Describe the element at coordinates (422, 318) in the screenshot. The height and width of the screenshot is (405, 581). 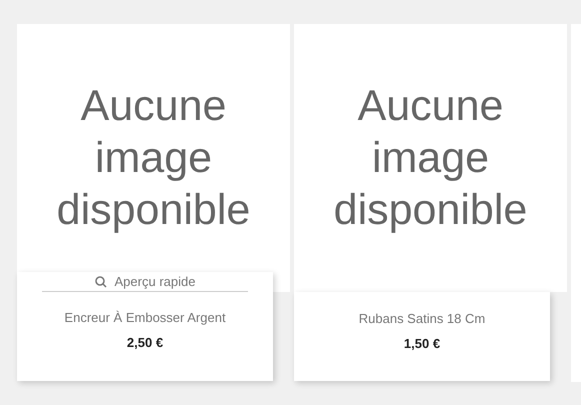
I see `product-name: Rubans Satins 18 Cm` at that location.